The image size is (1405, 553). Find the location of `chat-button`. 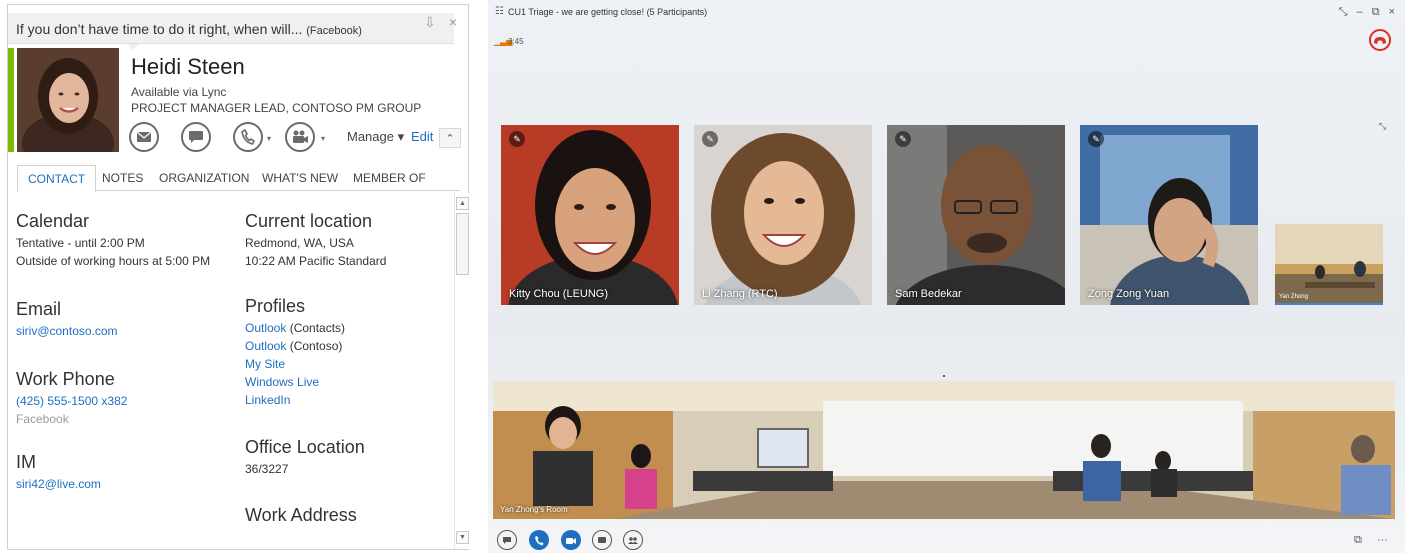

chat-button is located at coordinates (507, 540).